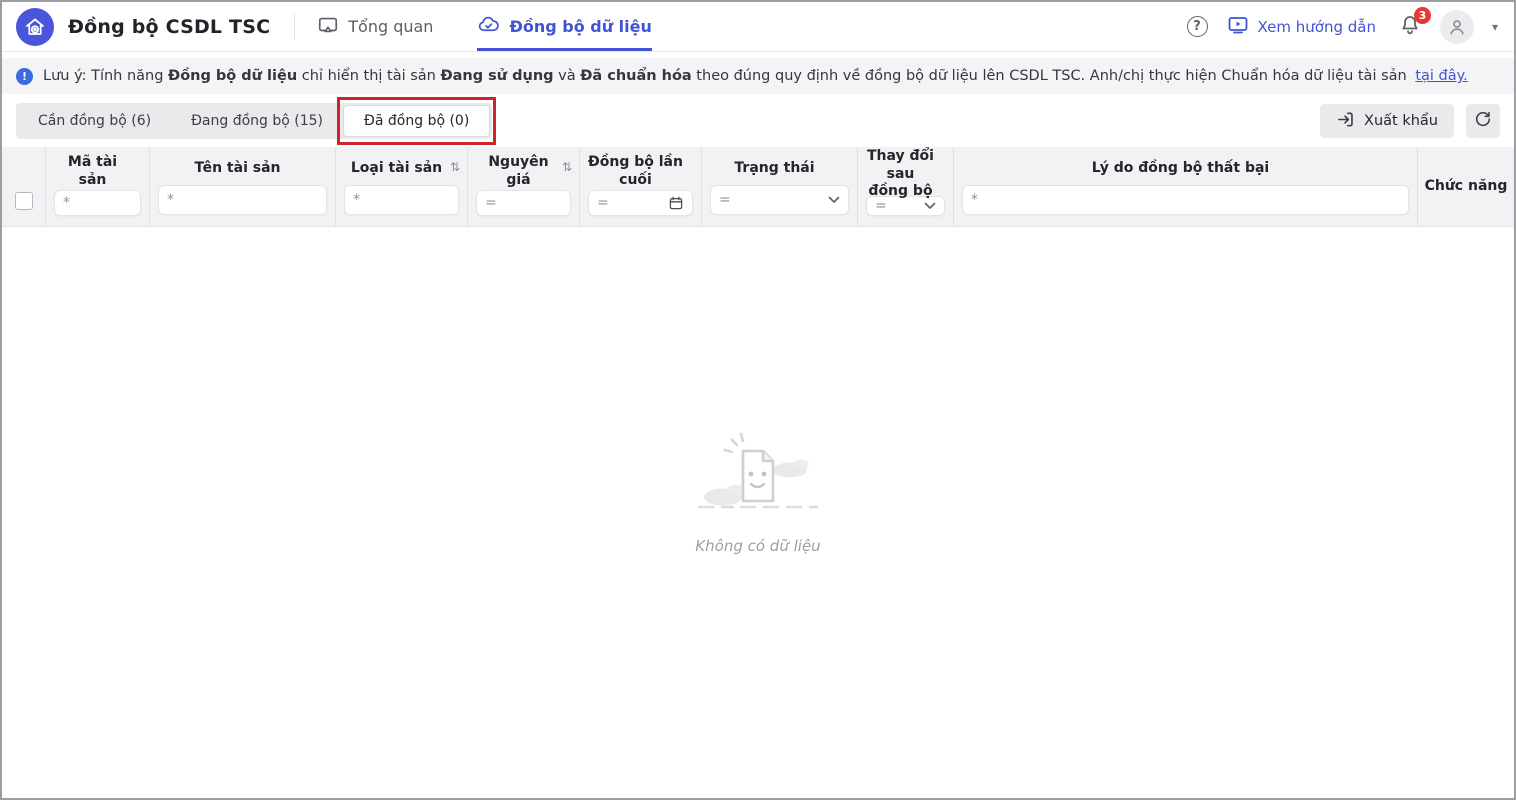 The width and height of the screenshot is (1516, 800). What do you see at coordinates (676, 203) in the screenshot?
I see `calendar-icon` at bounding box center [676, 203].